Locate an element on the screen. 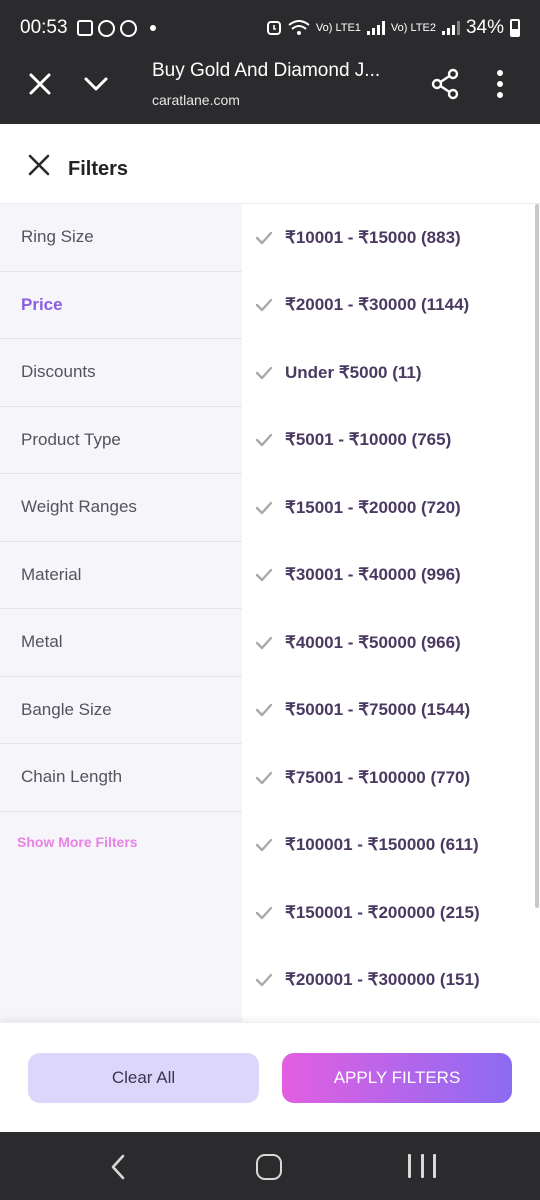  price-option: Under ₹5000 (11) is located at coordinates (387, 373).